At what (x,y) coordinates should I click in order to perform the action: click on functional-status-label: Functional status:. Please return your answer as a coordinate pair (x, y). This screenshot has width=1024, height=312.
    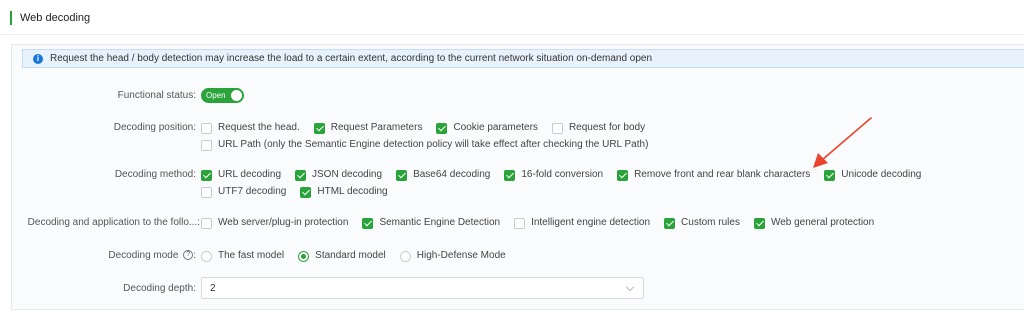
    Looking at the image, I should click on (156, 95).